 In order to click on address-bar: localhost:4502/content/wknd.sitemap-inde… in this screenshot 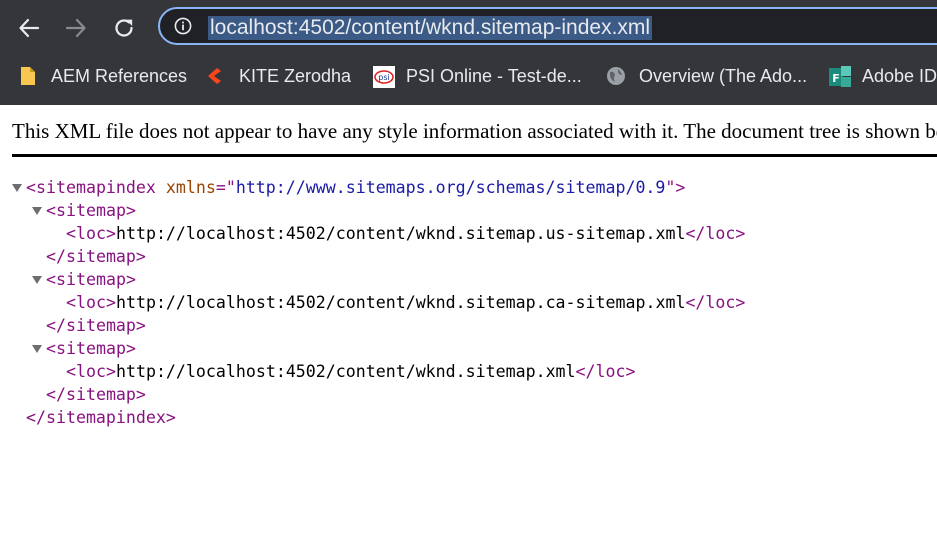, I will do `click(547, 26)`.